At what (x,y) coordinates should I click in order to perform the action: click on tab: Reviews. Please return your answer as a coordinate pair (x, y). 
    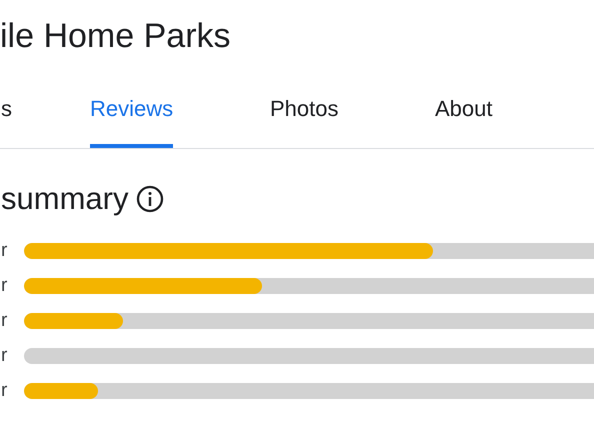
    Looking at the image, I should click on (132, 111).